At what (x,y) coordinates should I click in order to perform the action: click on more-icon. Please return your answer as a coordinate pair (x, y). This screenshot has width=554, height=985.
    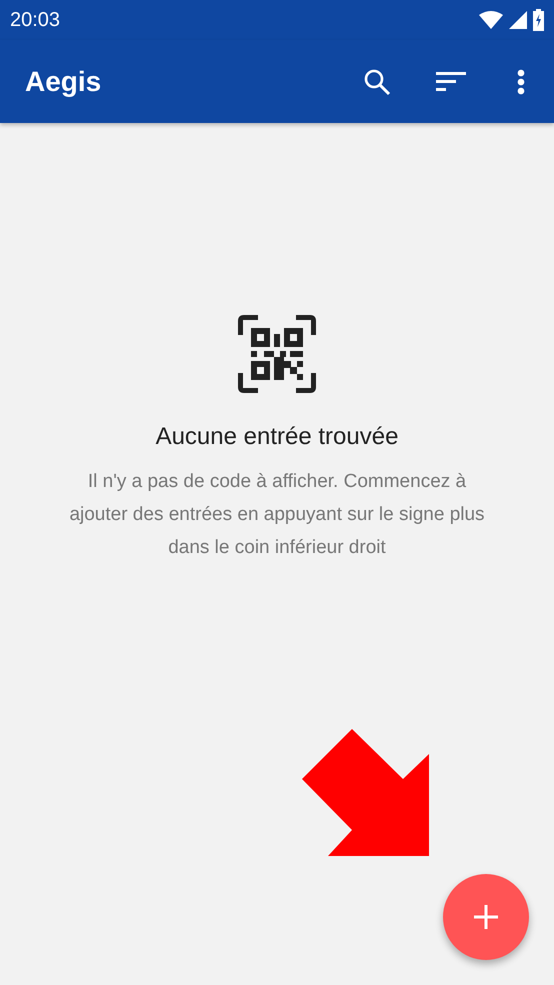
    Looking at the image, I should click on (521, 81).